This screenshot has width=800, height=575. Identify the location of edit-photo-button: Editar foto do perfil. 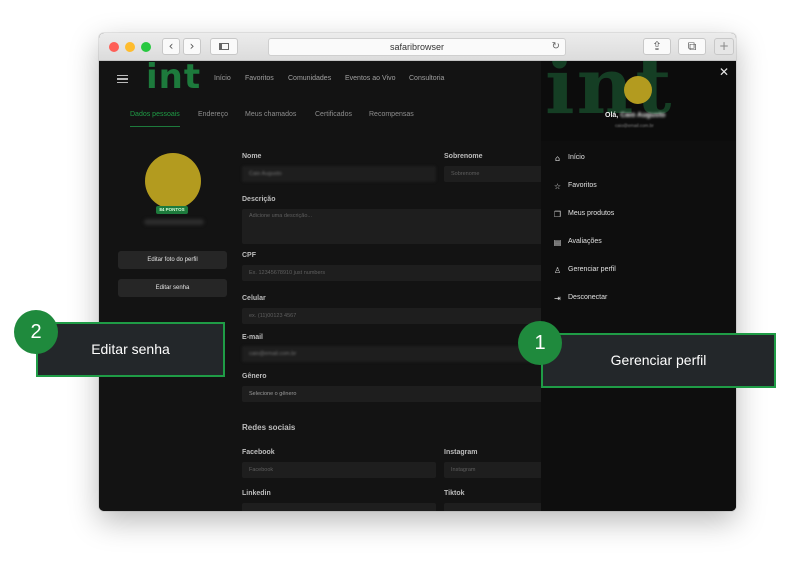
(172, 260).